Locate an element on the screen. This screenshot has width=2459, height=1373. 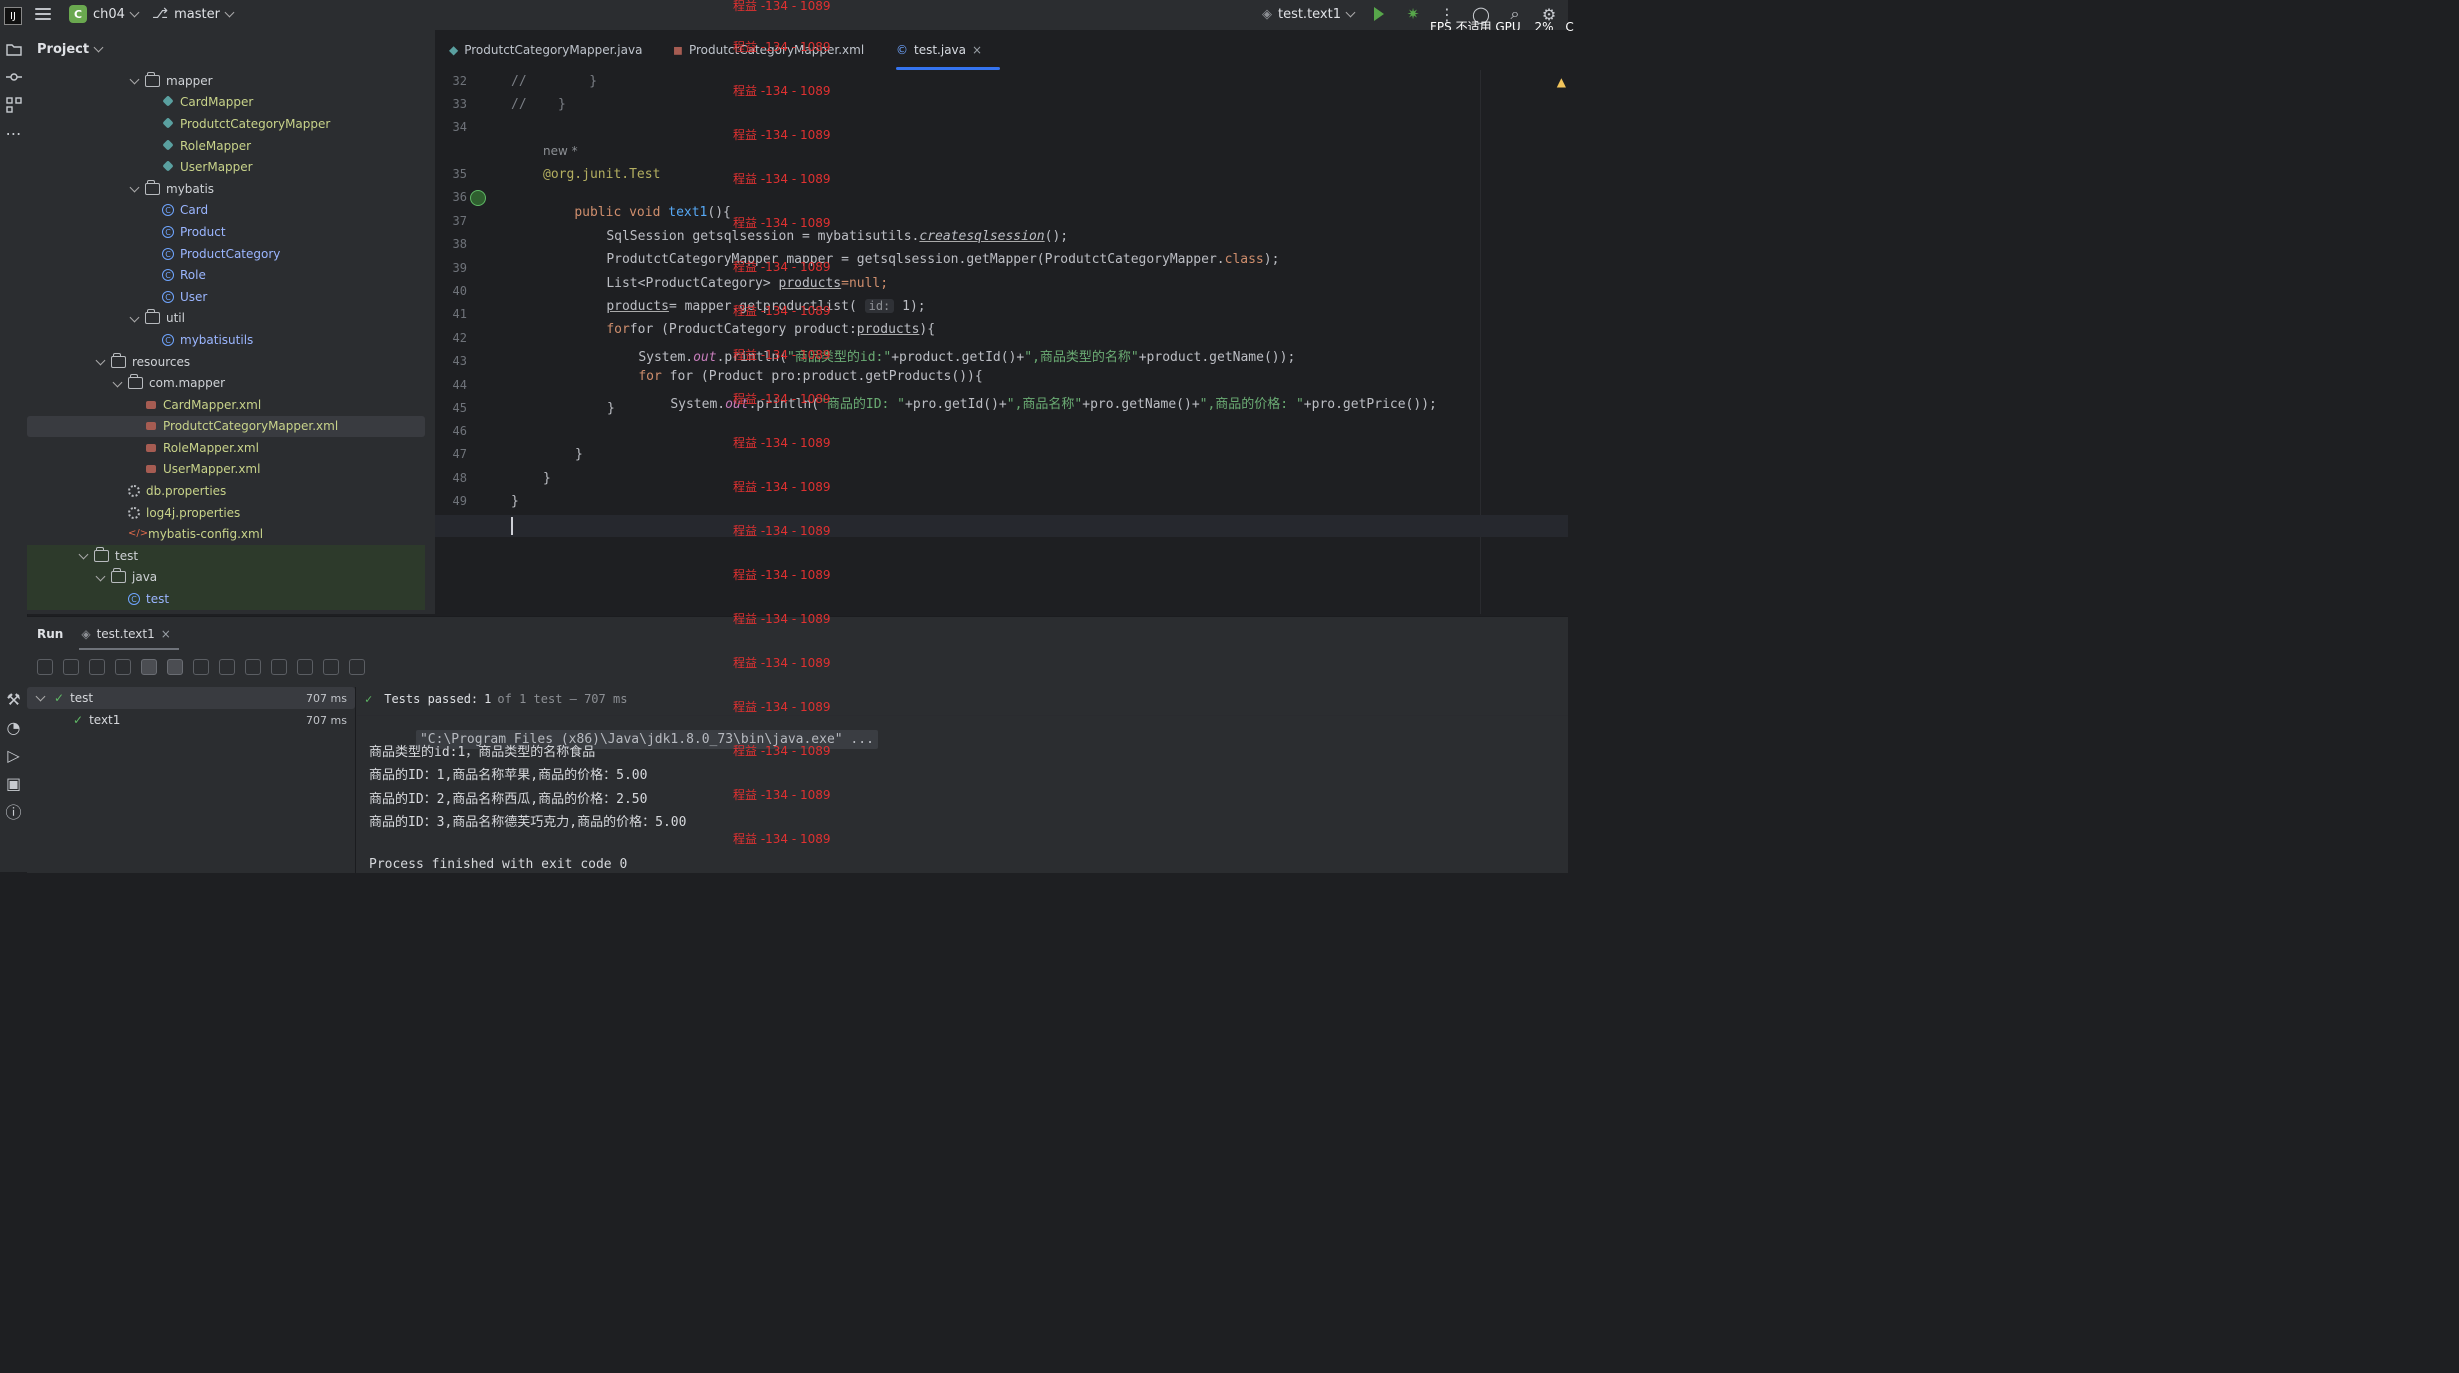
sort-duration-button is located at coordinates (227, 667).